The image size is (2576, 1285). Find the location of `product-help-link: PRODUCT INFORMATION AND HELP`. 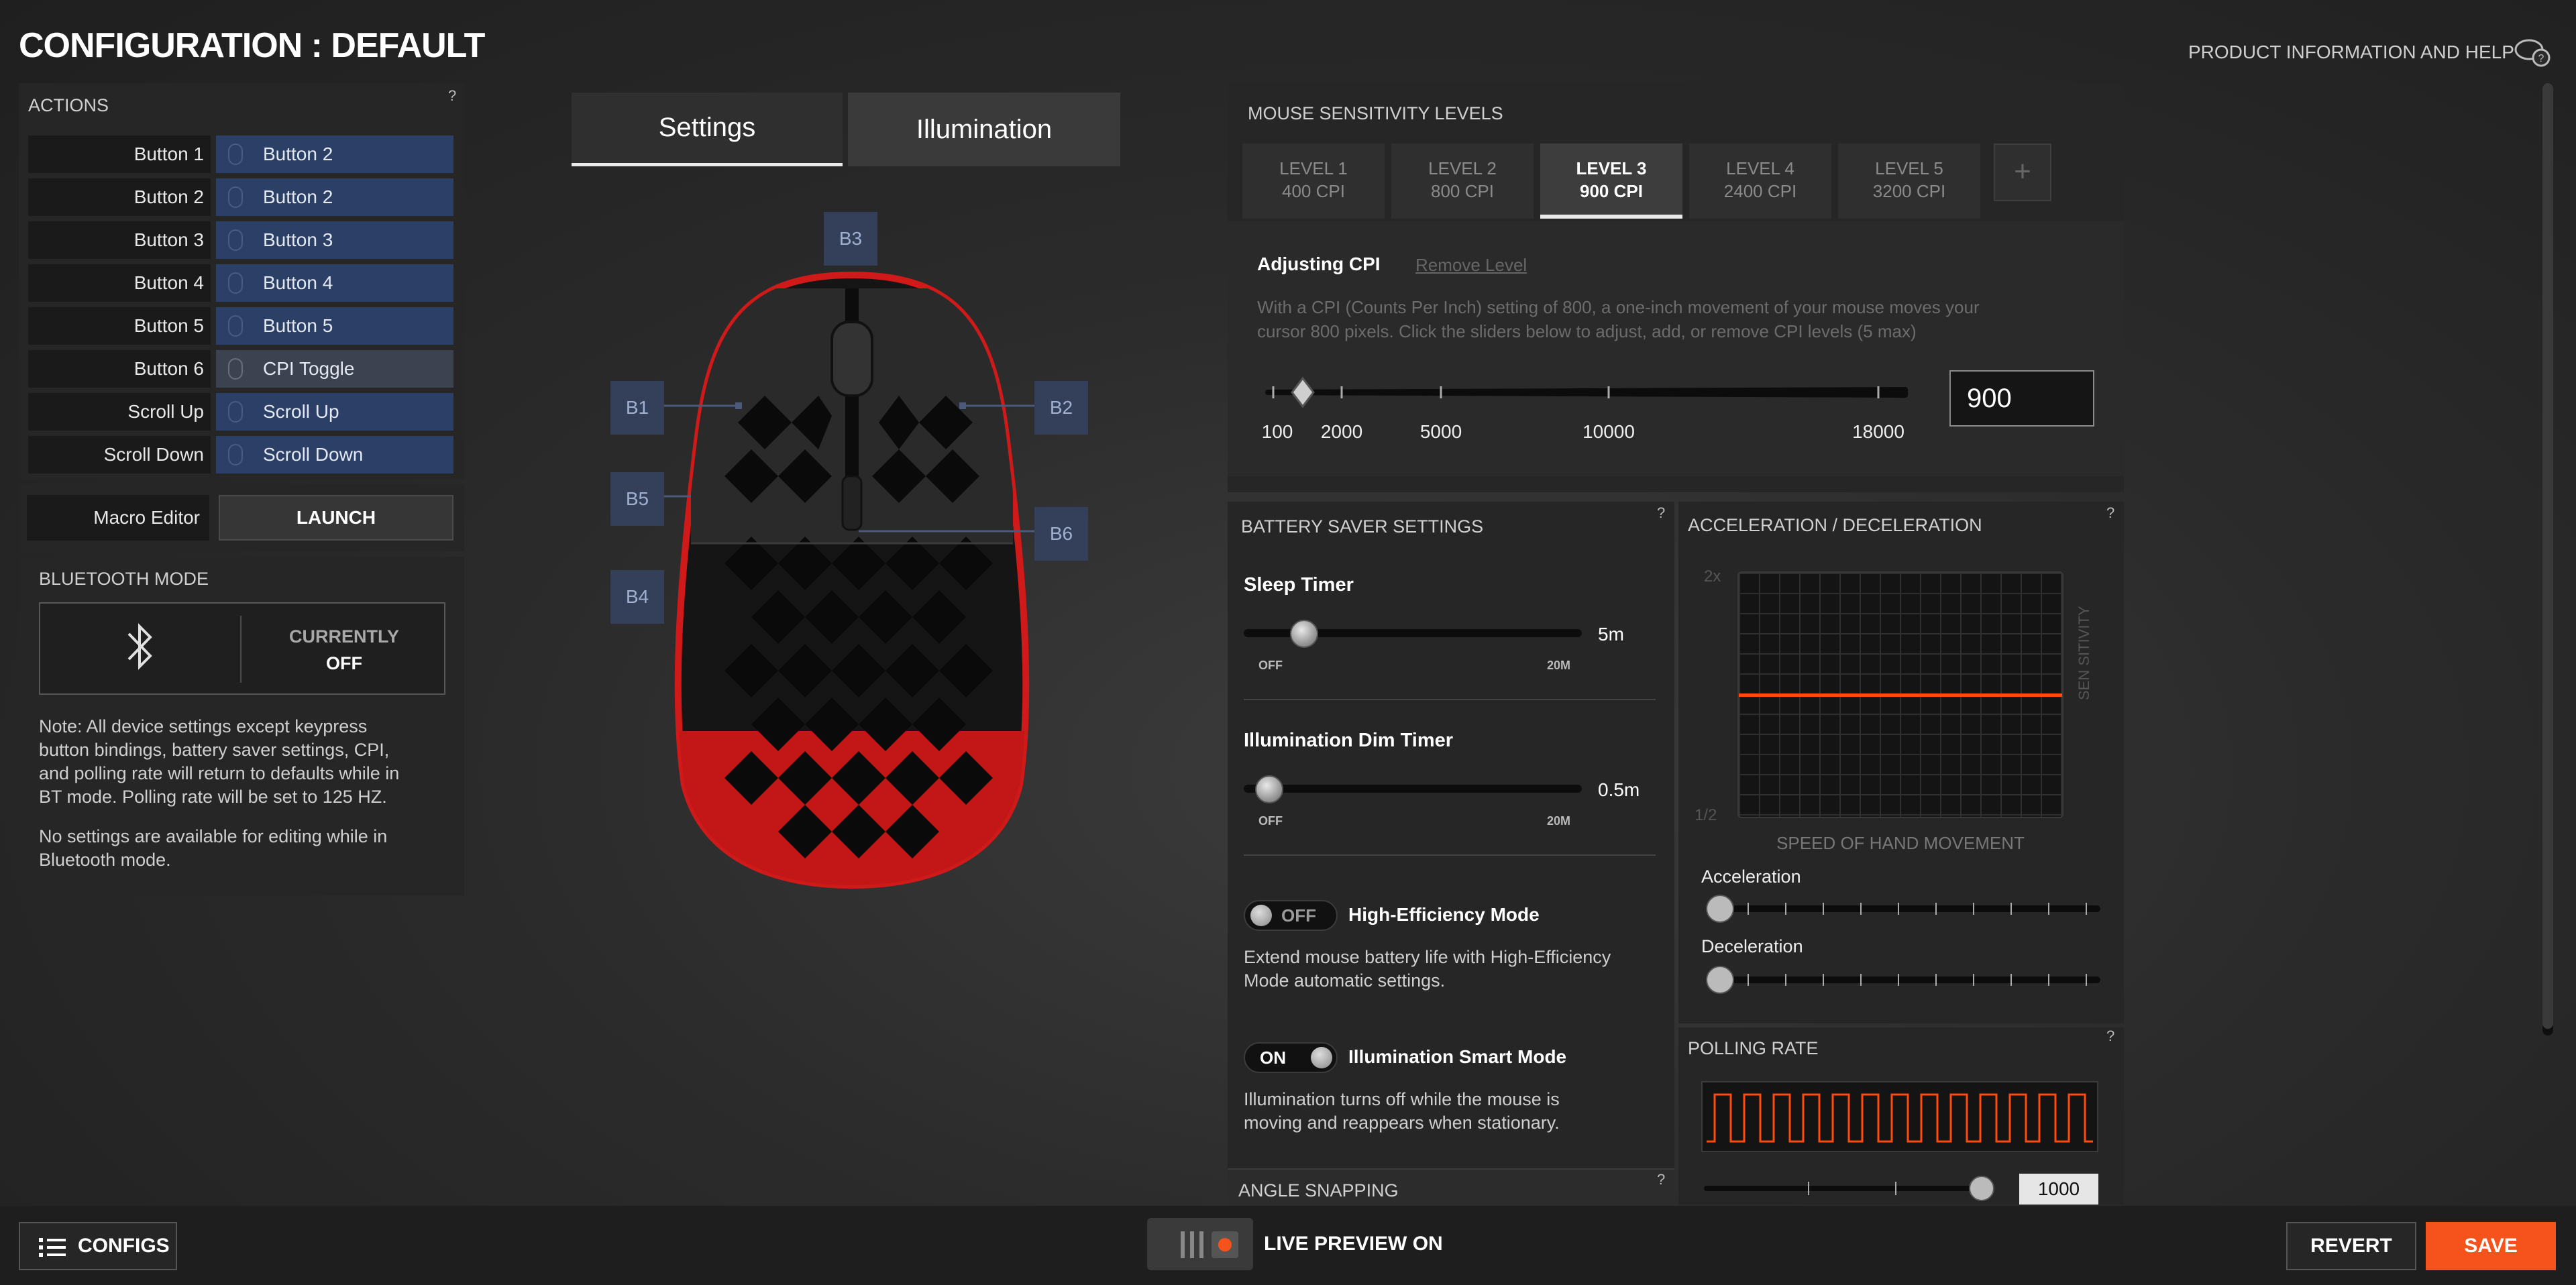

product-help-link: PRODUCT INFORMATION AND HELP is located at coordinates (2351, 52).